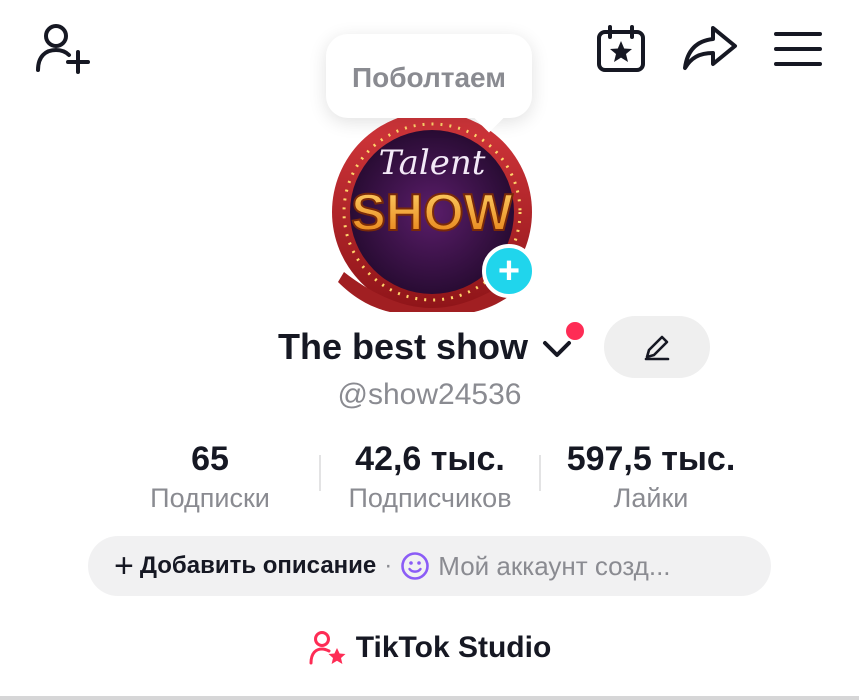 This screenshot has width=859, height=700. Describe the element at coordinates (453, 647) in the screenshot. I see `studio-label: TikTok Studio` at that location.